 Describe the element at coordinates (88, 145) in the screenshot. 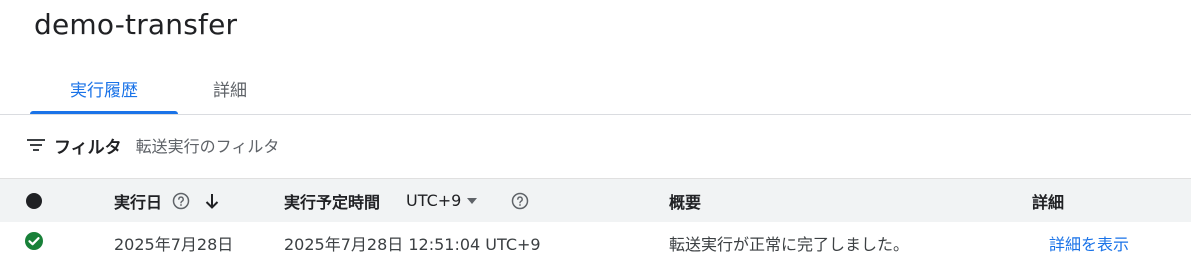

I see `filter-label: フィルタ` at that location.